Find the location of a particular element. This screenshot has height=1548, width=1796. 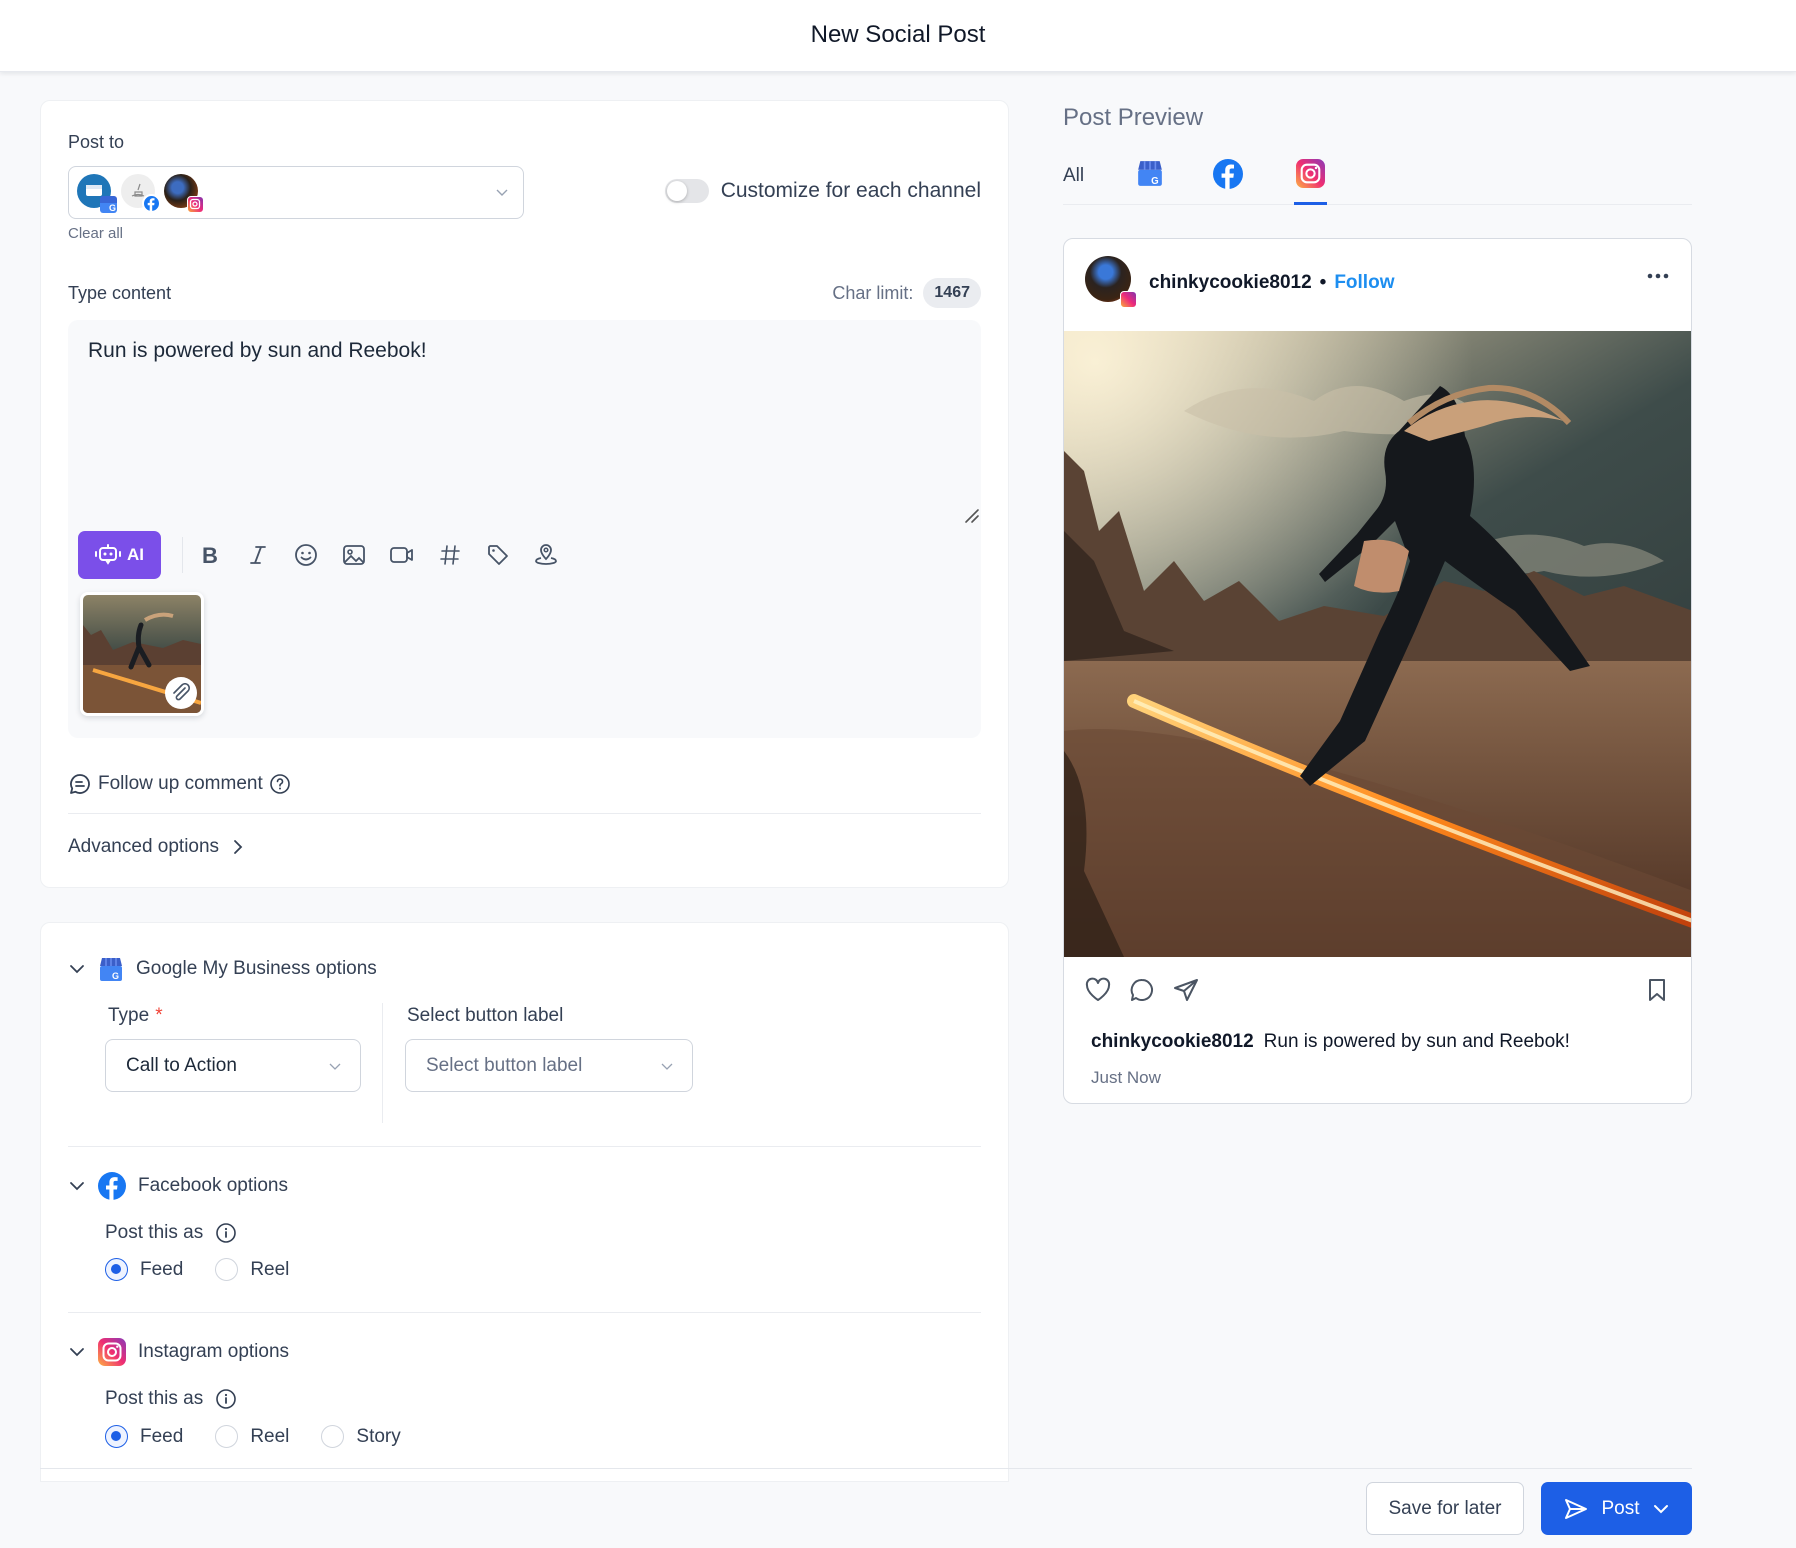

follow-up-comment-row: Follow up comment is located at coordinates (179, 784).